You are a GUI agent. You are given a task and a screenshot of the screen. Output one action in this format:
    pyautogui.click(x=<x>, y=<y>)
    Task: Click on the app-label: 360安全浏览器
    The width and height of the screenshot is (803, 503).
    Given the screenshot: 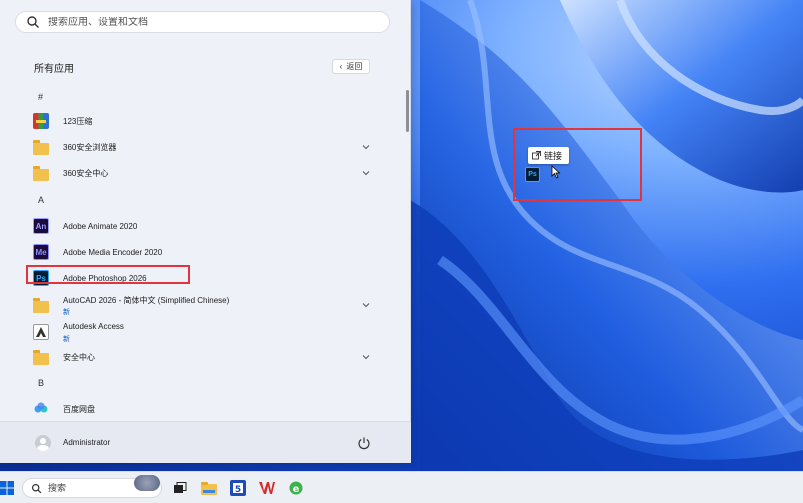 What is the action you would take?
    pyautogui.click(x=90, y=147)
    